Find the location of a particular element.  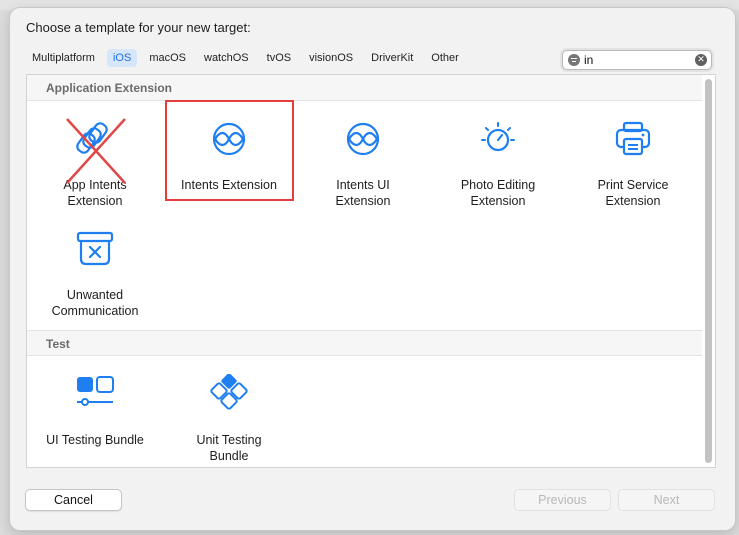

selection-highlight-box is located at coordinates (229, 150).